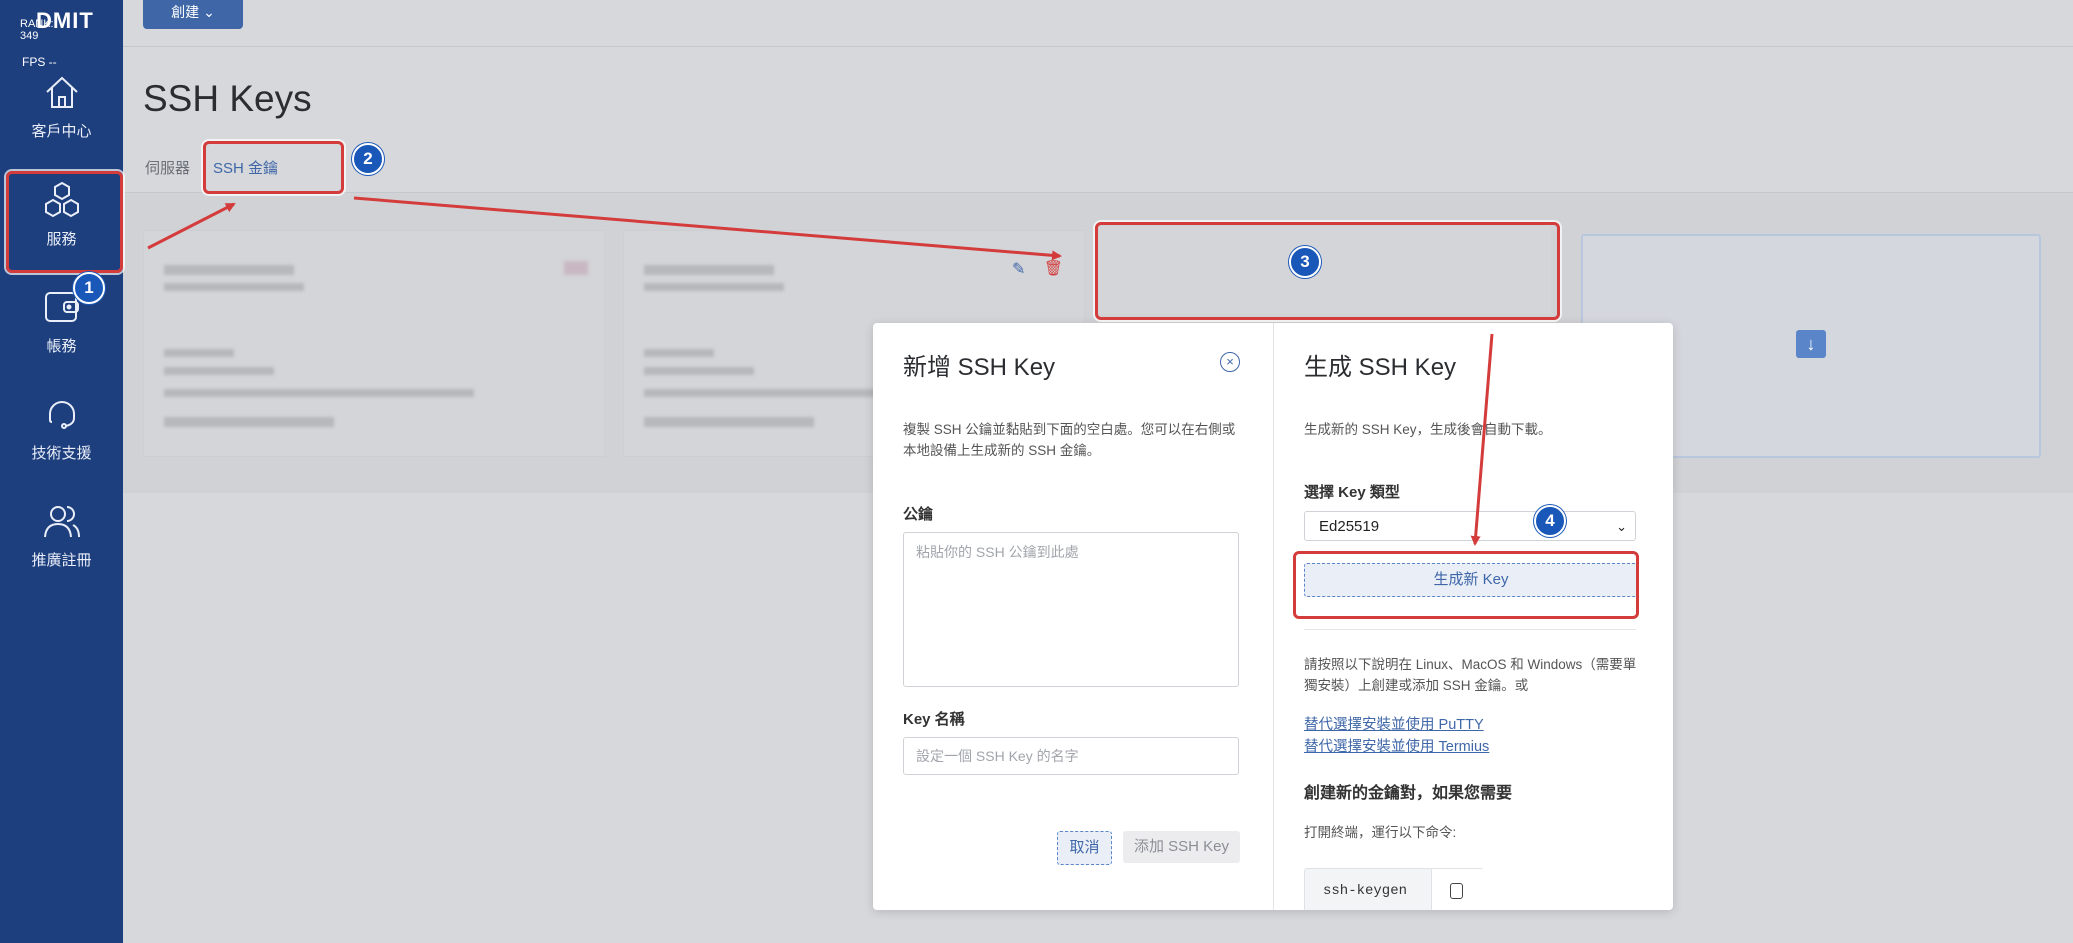 The image size is (2073, 943). I want to click on create-button: 創建 ⌄, so click(193, 14).